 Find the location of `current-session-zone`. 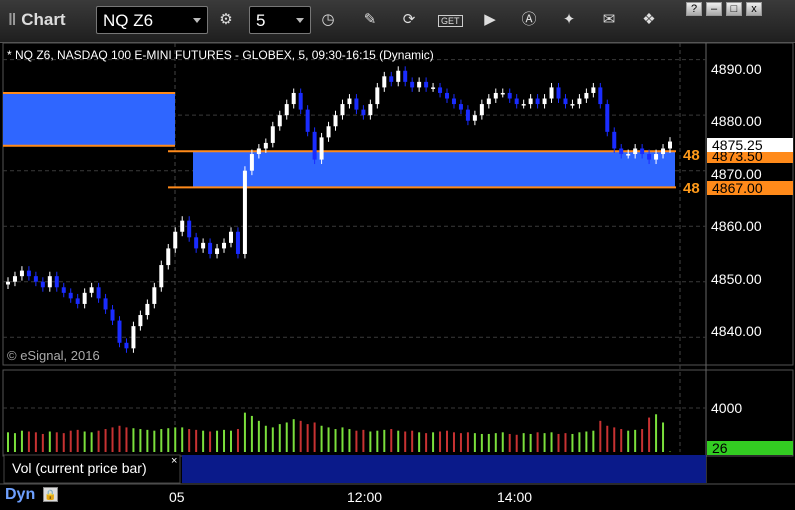

current-session-zone is located at coordinates (434, 169).